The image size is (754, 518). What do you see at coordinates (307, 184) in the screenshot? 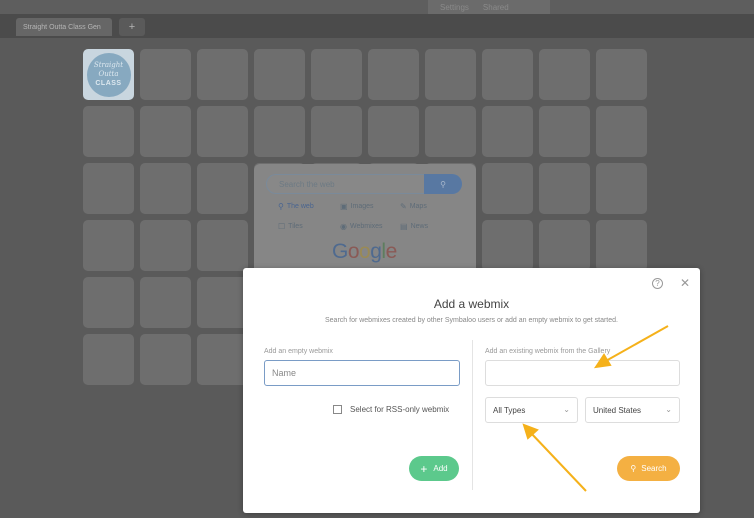
I see `web-search-placeholder: Search the web` at bounding box center [307, 184].